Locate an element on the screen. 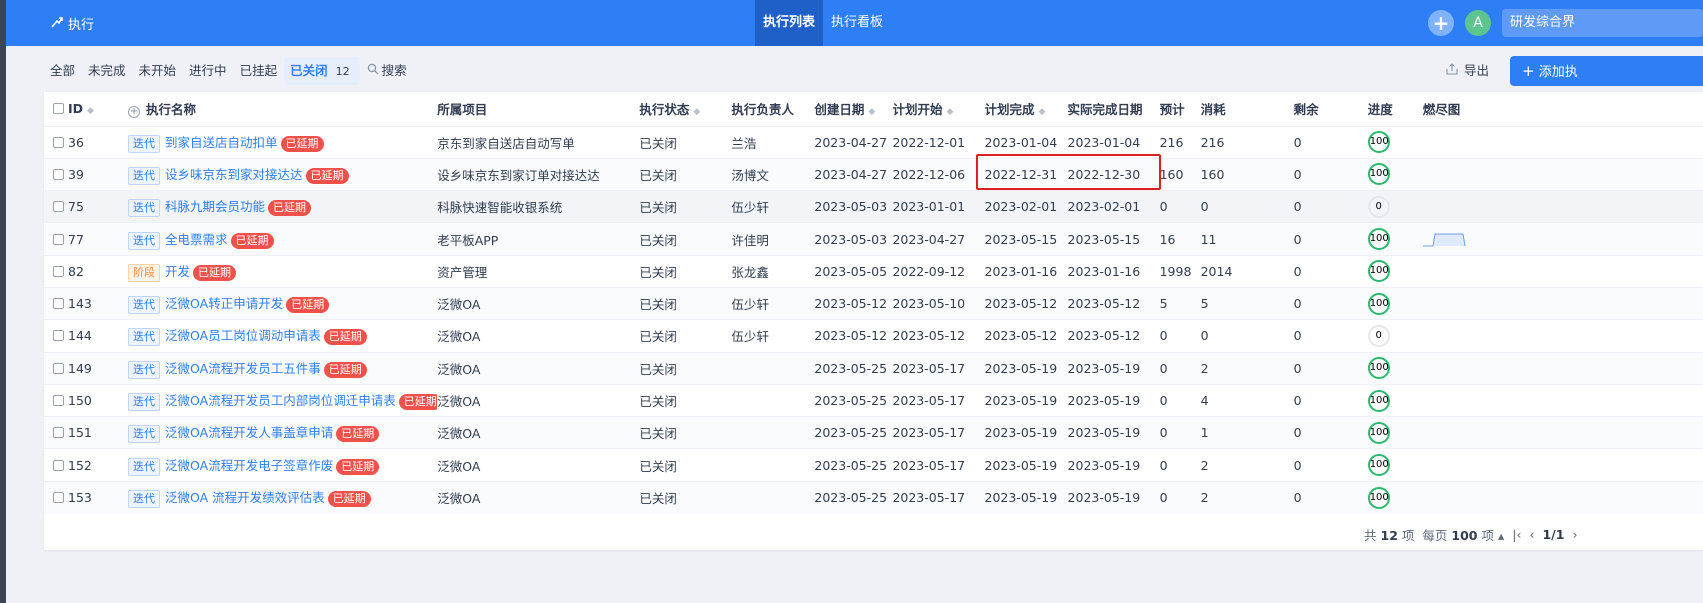  add-execution-button: + 添加执 is located at coordinates (1606, 71).